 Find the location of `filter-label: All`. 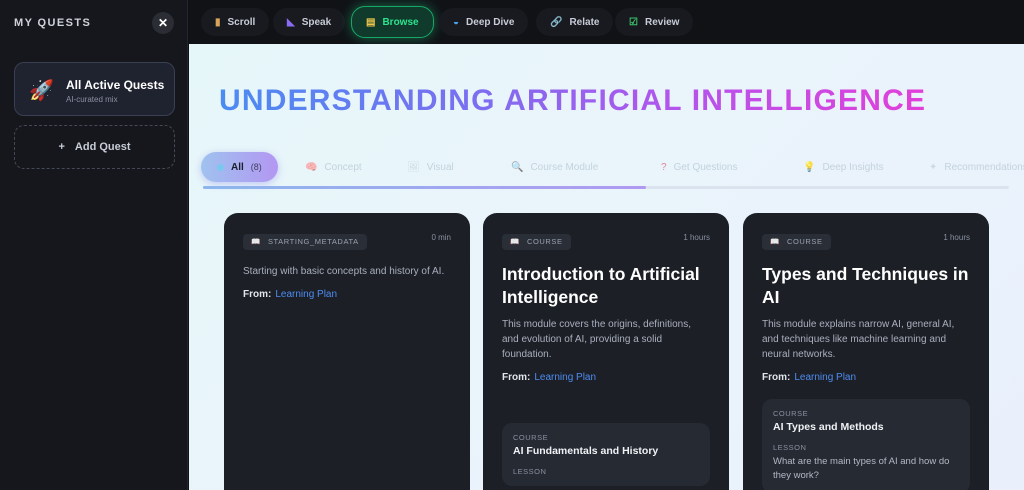

filter-label: All is located at coordinates (237, 167).